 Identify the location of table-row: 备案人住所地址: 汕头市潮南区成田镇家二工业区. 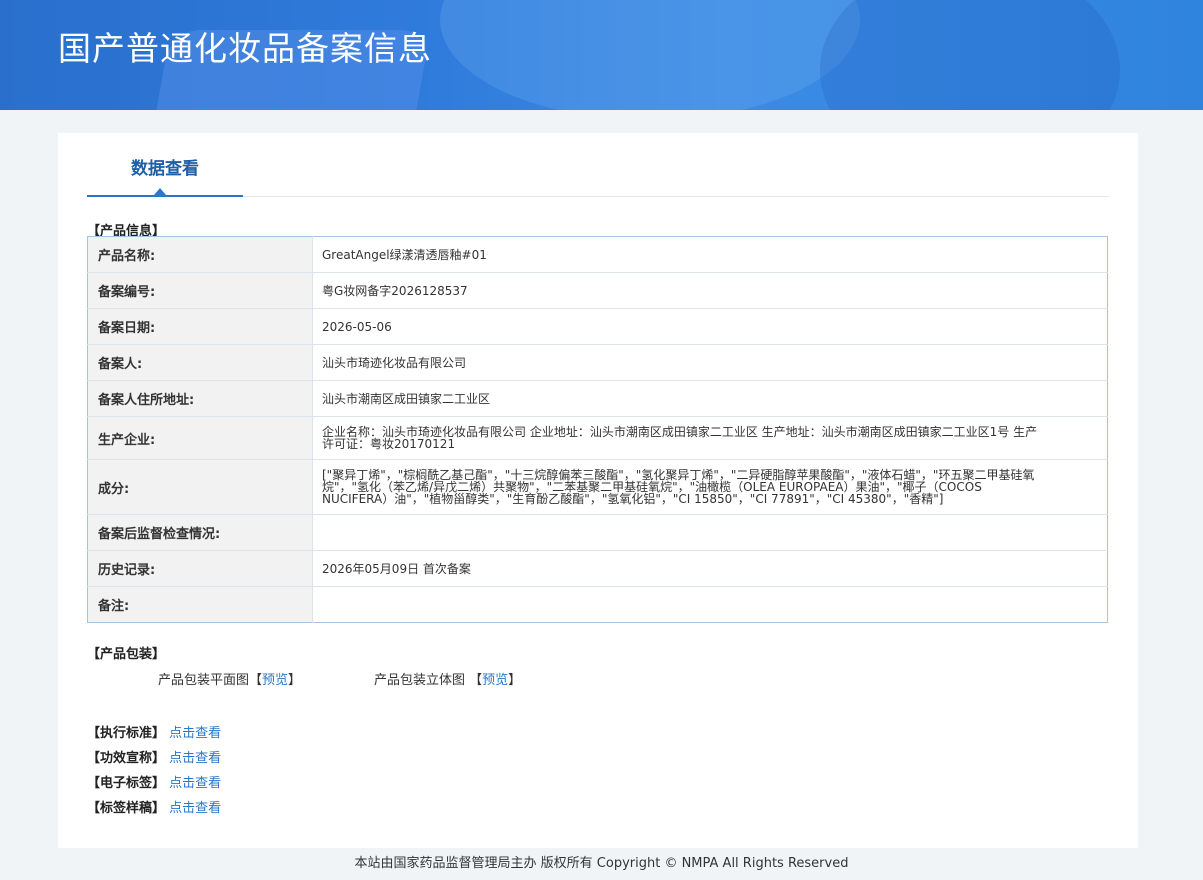
(597, 398).